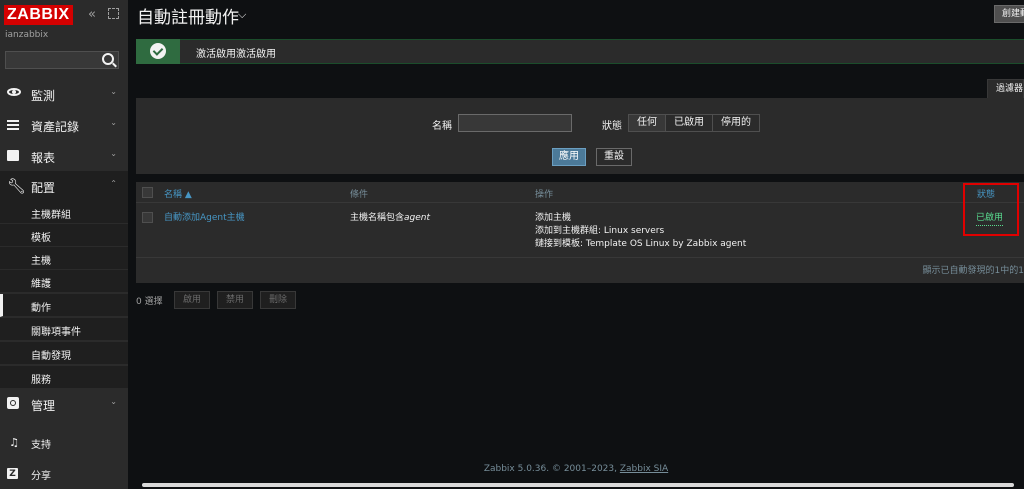 The height and width of the screenshot is (489, 1024). Describe the element at coordinates (973, 271) in the screenshot. I see `table-stats: 顯示已自動發現的1中的1` at that location.